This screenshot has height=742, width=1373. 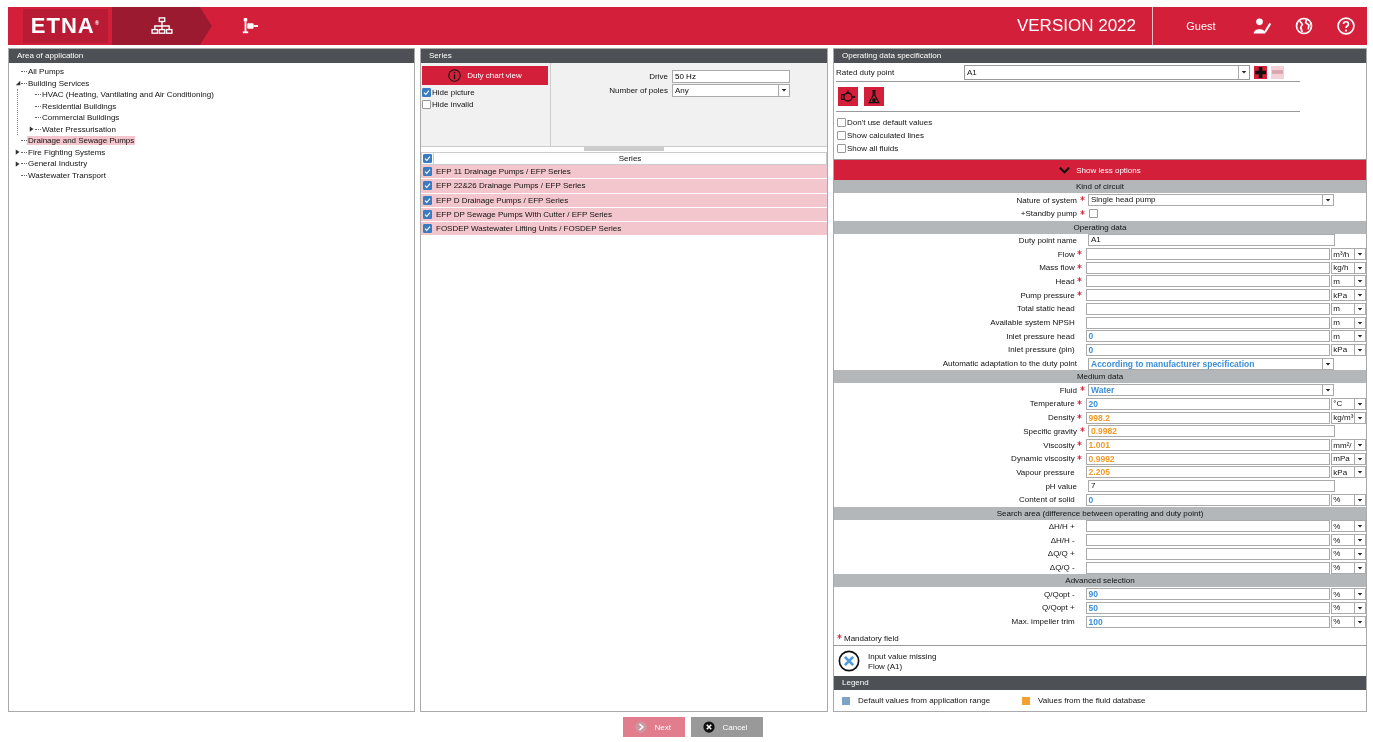 I want to click on flask-tool-button, so click(x=874, y=97).